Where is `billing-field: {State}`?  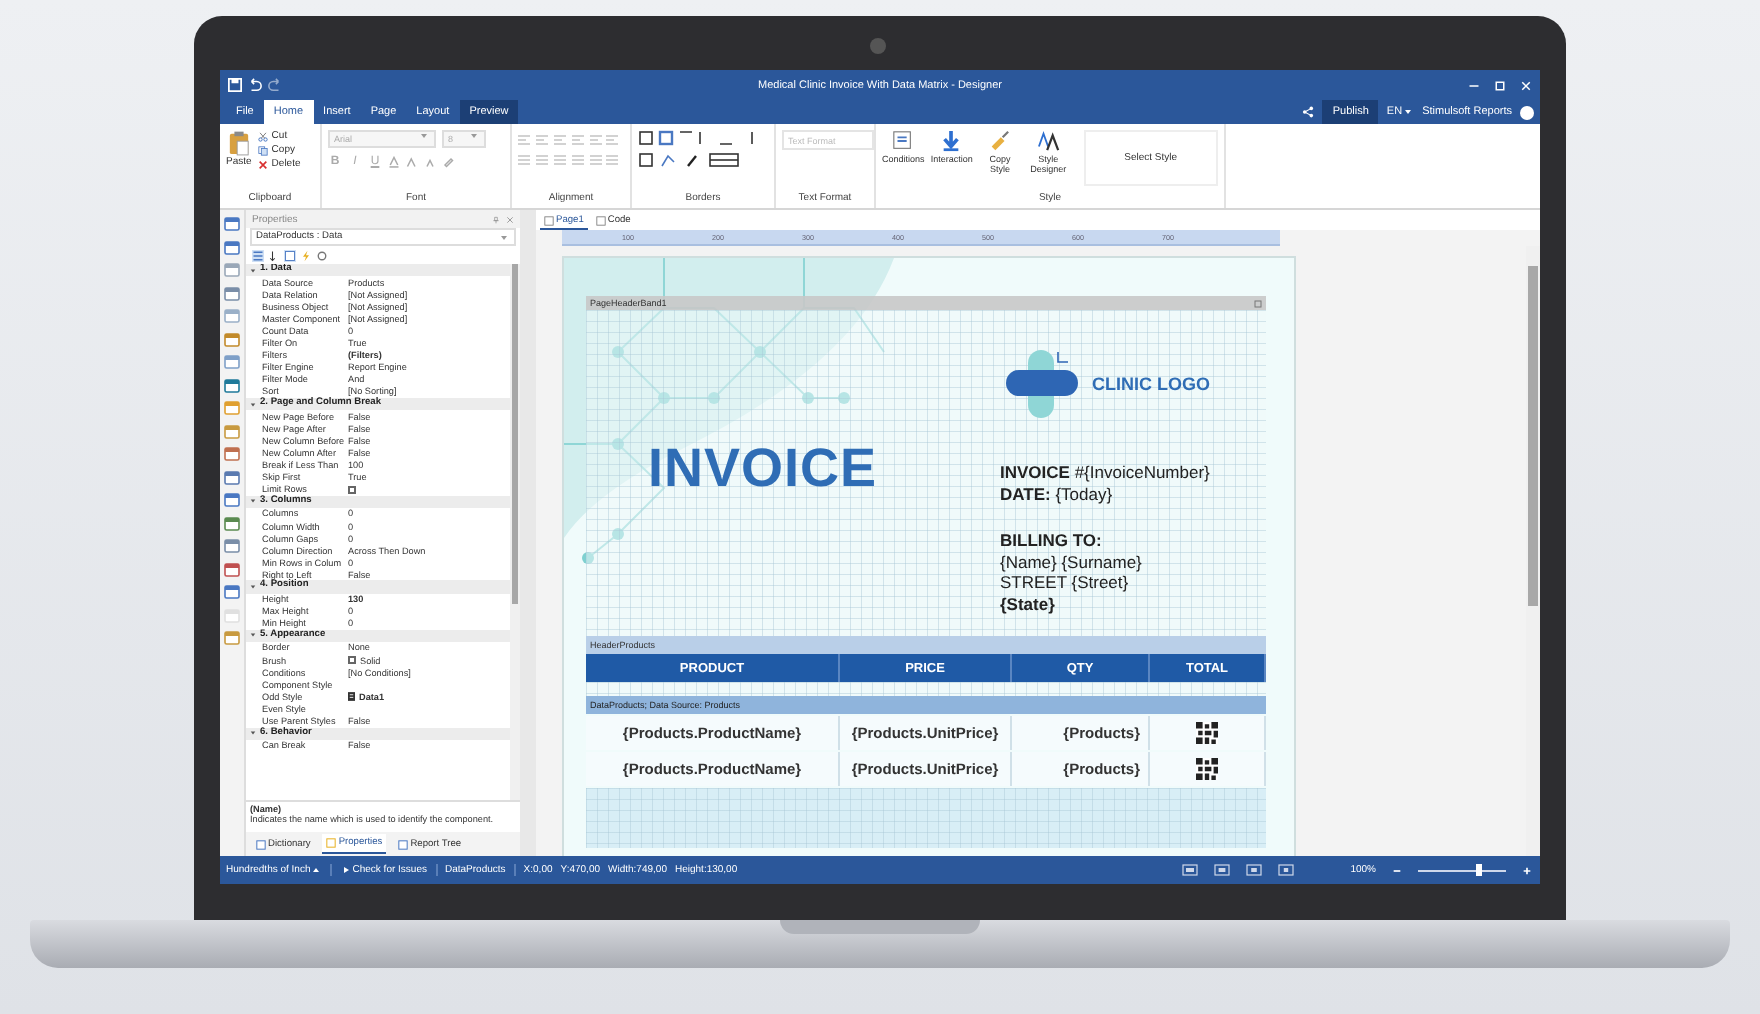 billing-field: {State} is located at coordinates (1105, 603).